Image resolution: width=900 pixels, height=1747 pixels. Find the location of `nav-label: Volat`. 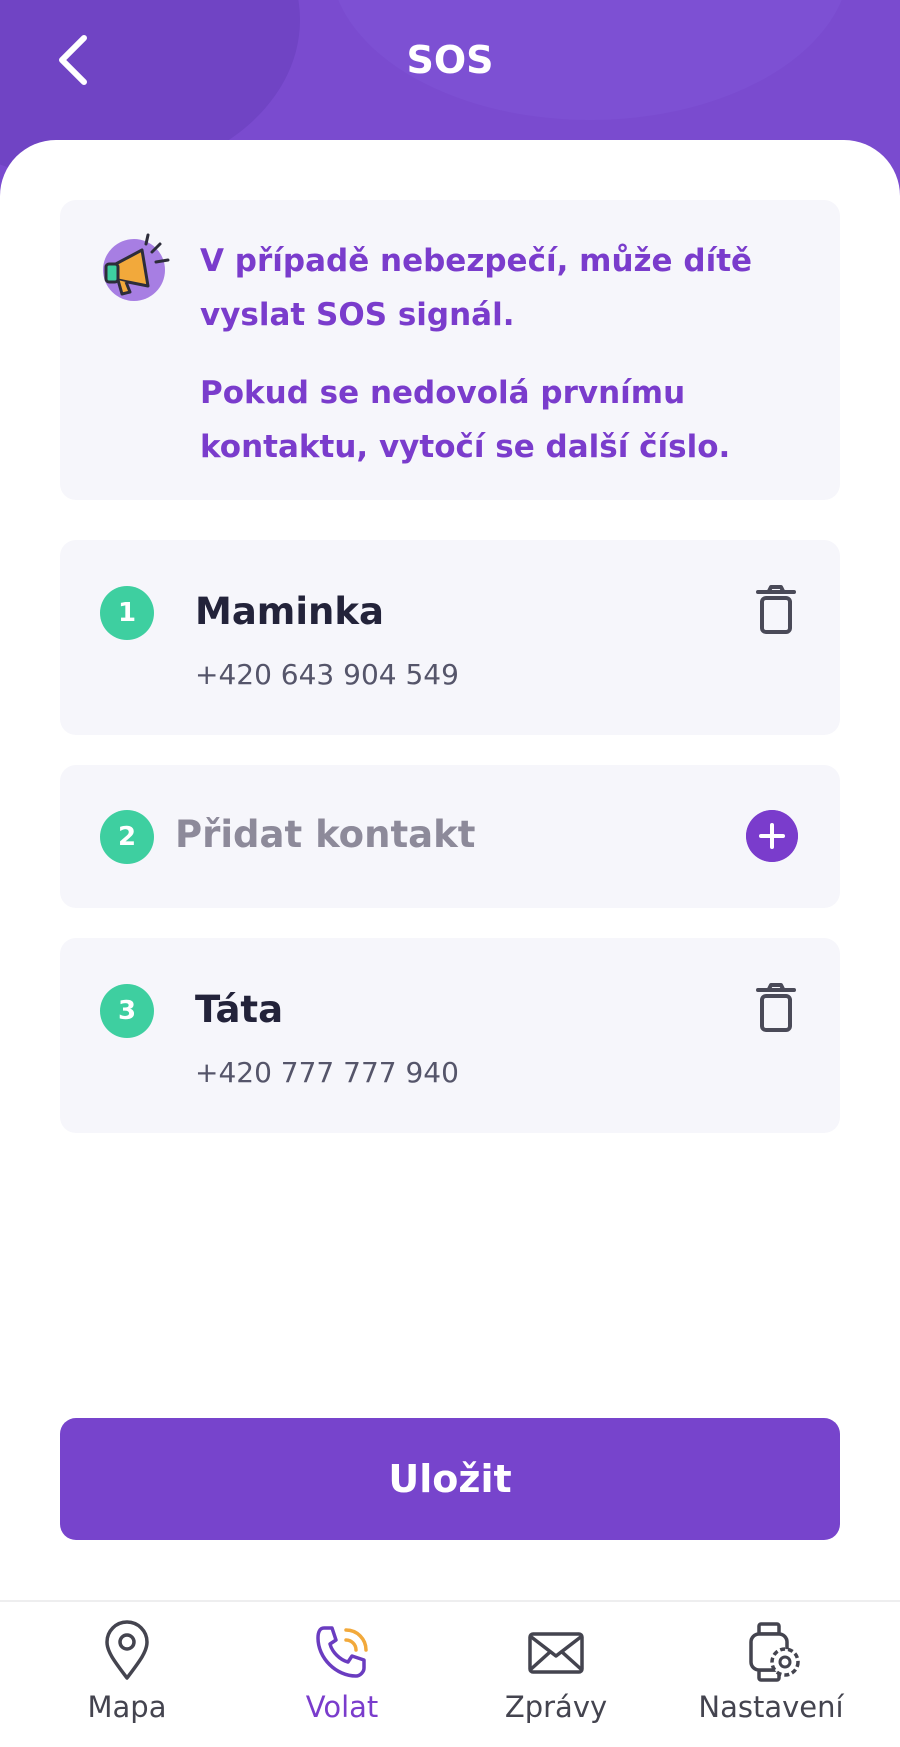

nav-label: Volat is located at coordinates (342, 1707).